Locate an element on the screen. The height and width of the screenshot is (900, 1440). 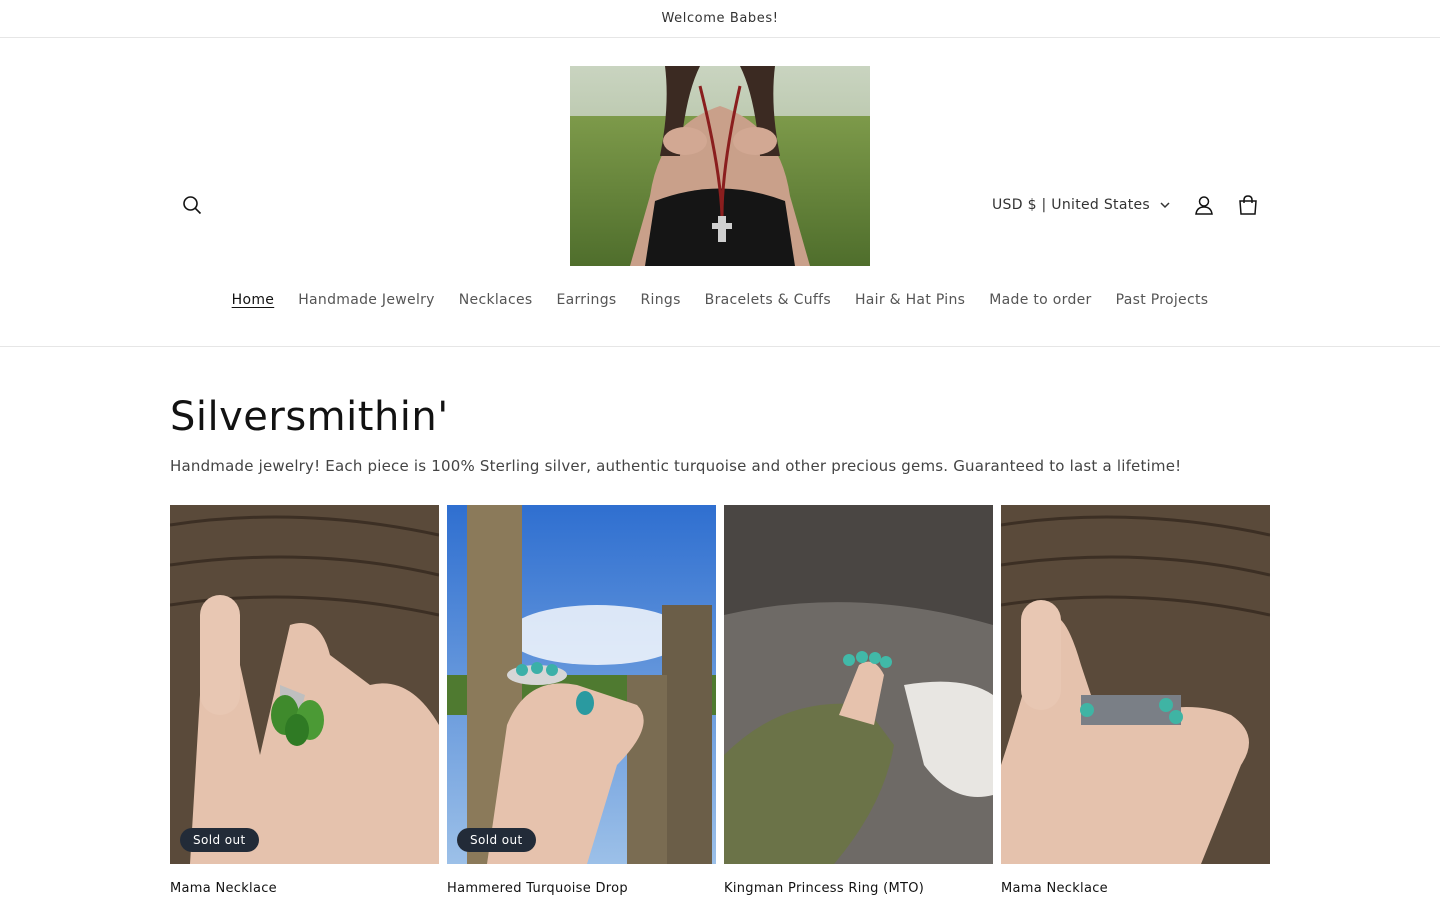
nav-item-handmade-jewelry: Handmade Jewelry is located at coordinates (366, 300).